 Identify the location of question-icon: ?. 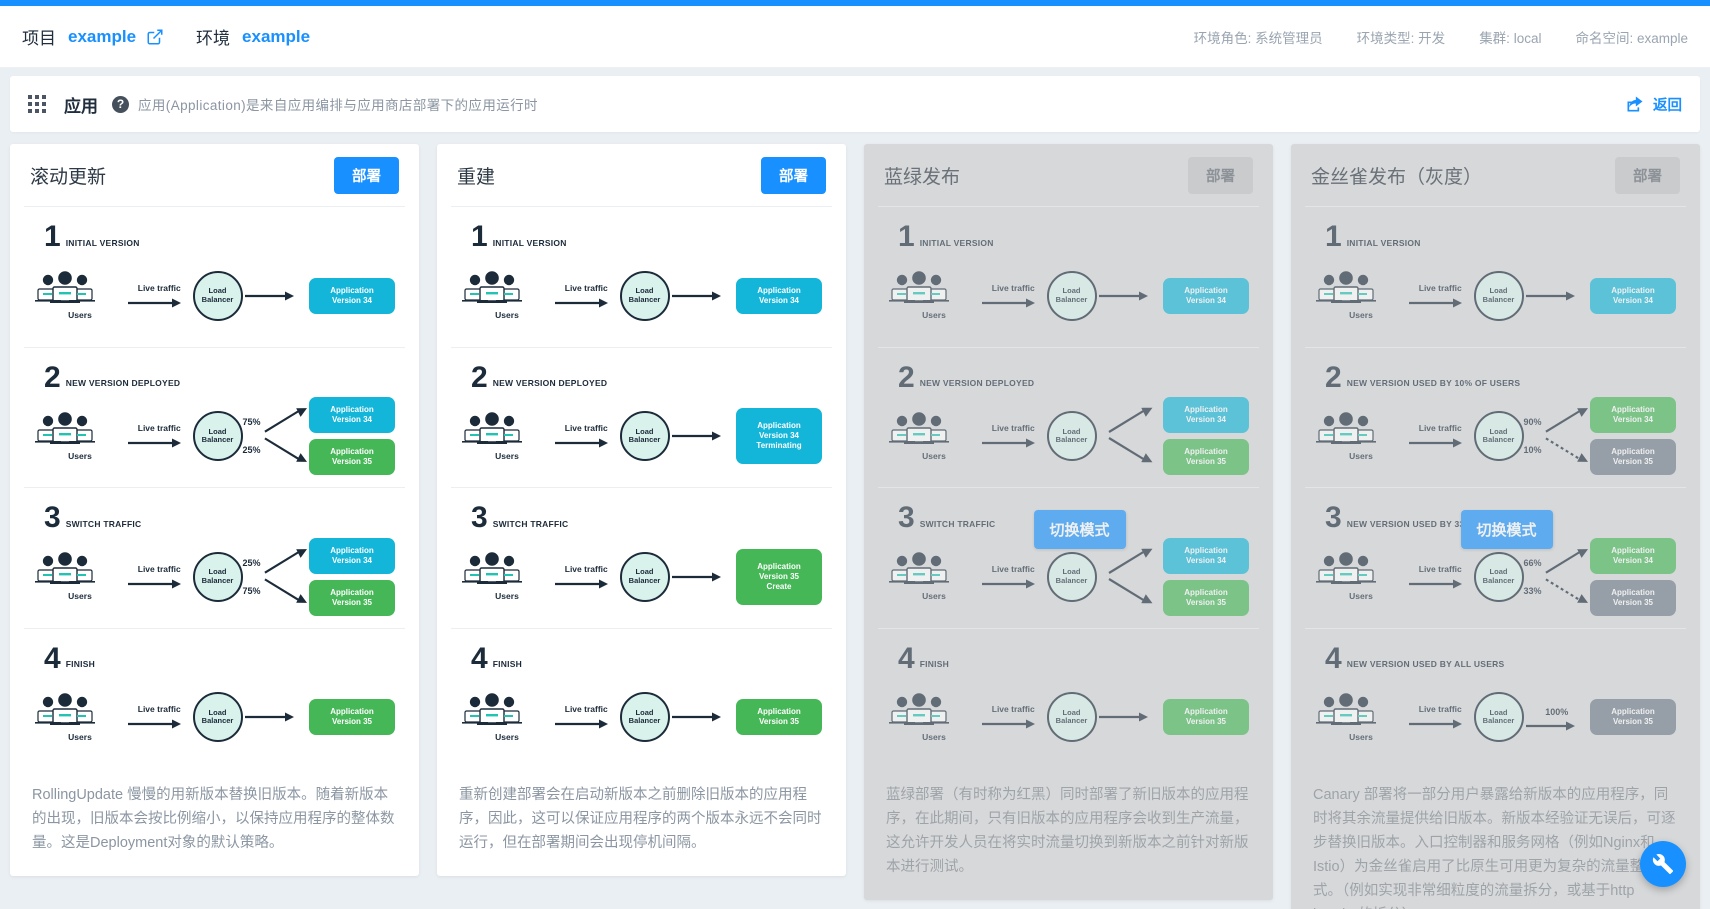
(120, 104).